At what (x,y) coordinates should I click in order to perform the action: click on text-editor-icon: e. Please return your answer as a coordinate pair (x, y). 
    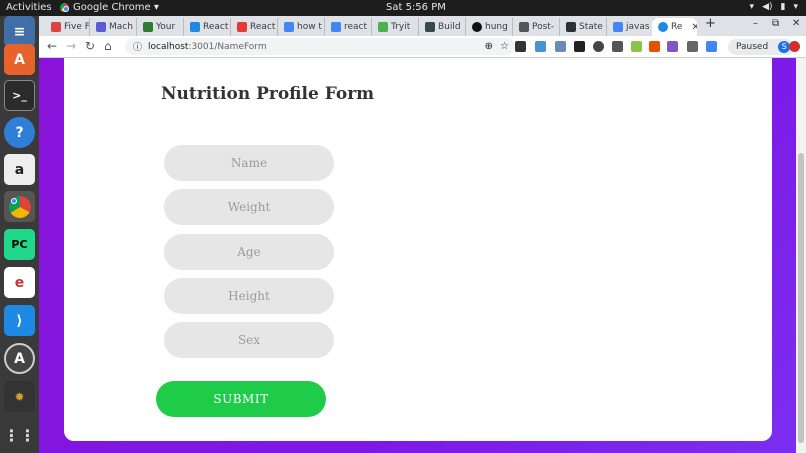
    Looking at the image, I should click on (19, 282).